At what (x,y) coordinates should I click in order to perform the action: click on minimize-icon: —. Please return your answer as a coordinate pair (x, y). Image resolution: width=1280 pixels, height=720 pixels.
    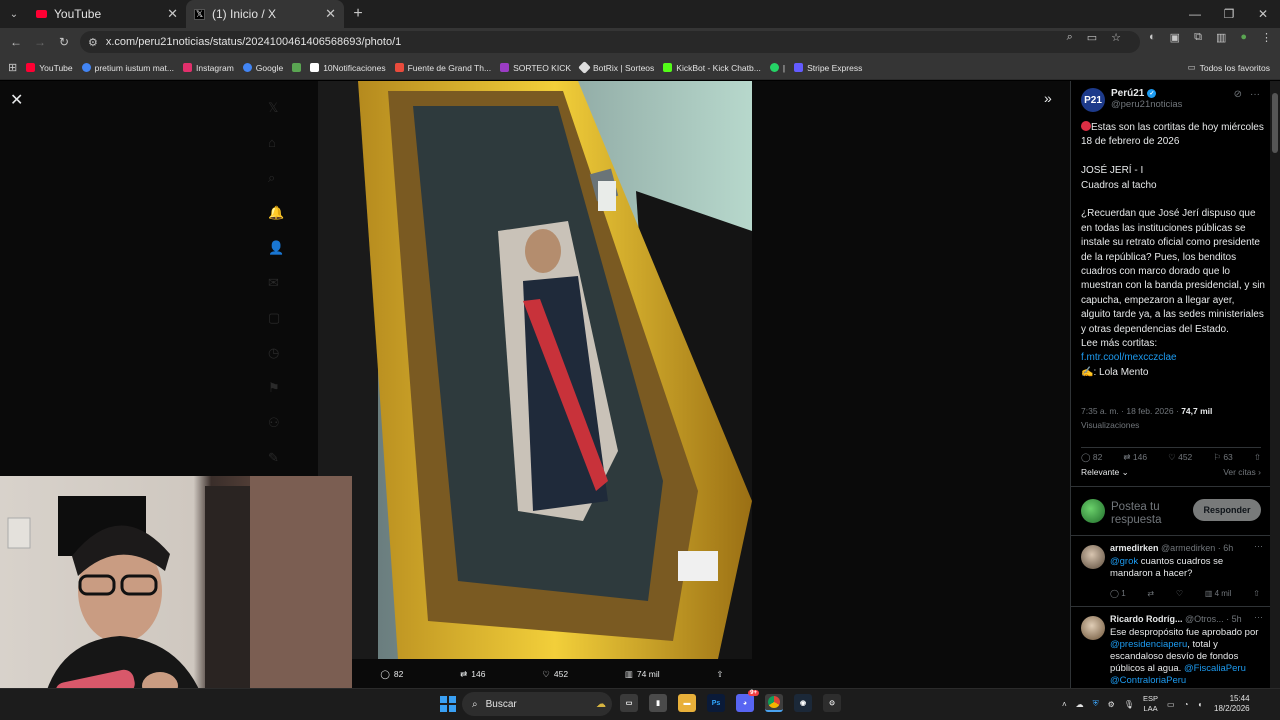
    Looking at the image, I should click on (1195, 14).